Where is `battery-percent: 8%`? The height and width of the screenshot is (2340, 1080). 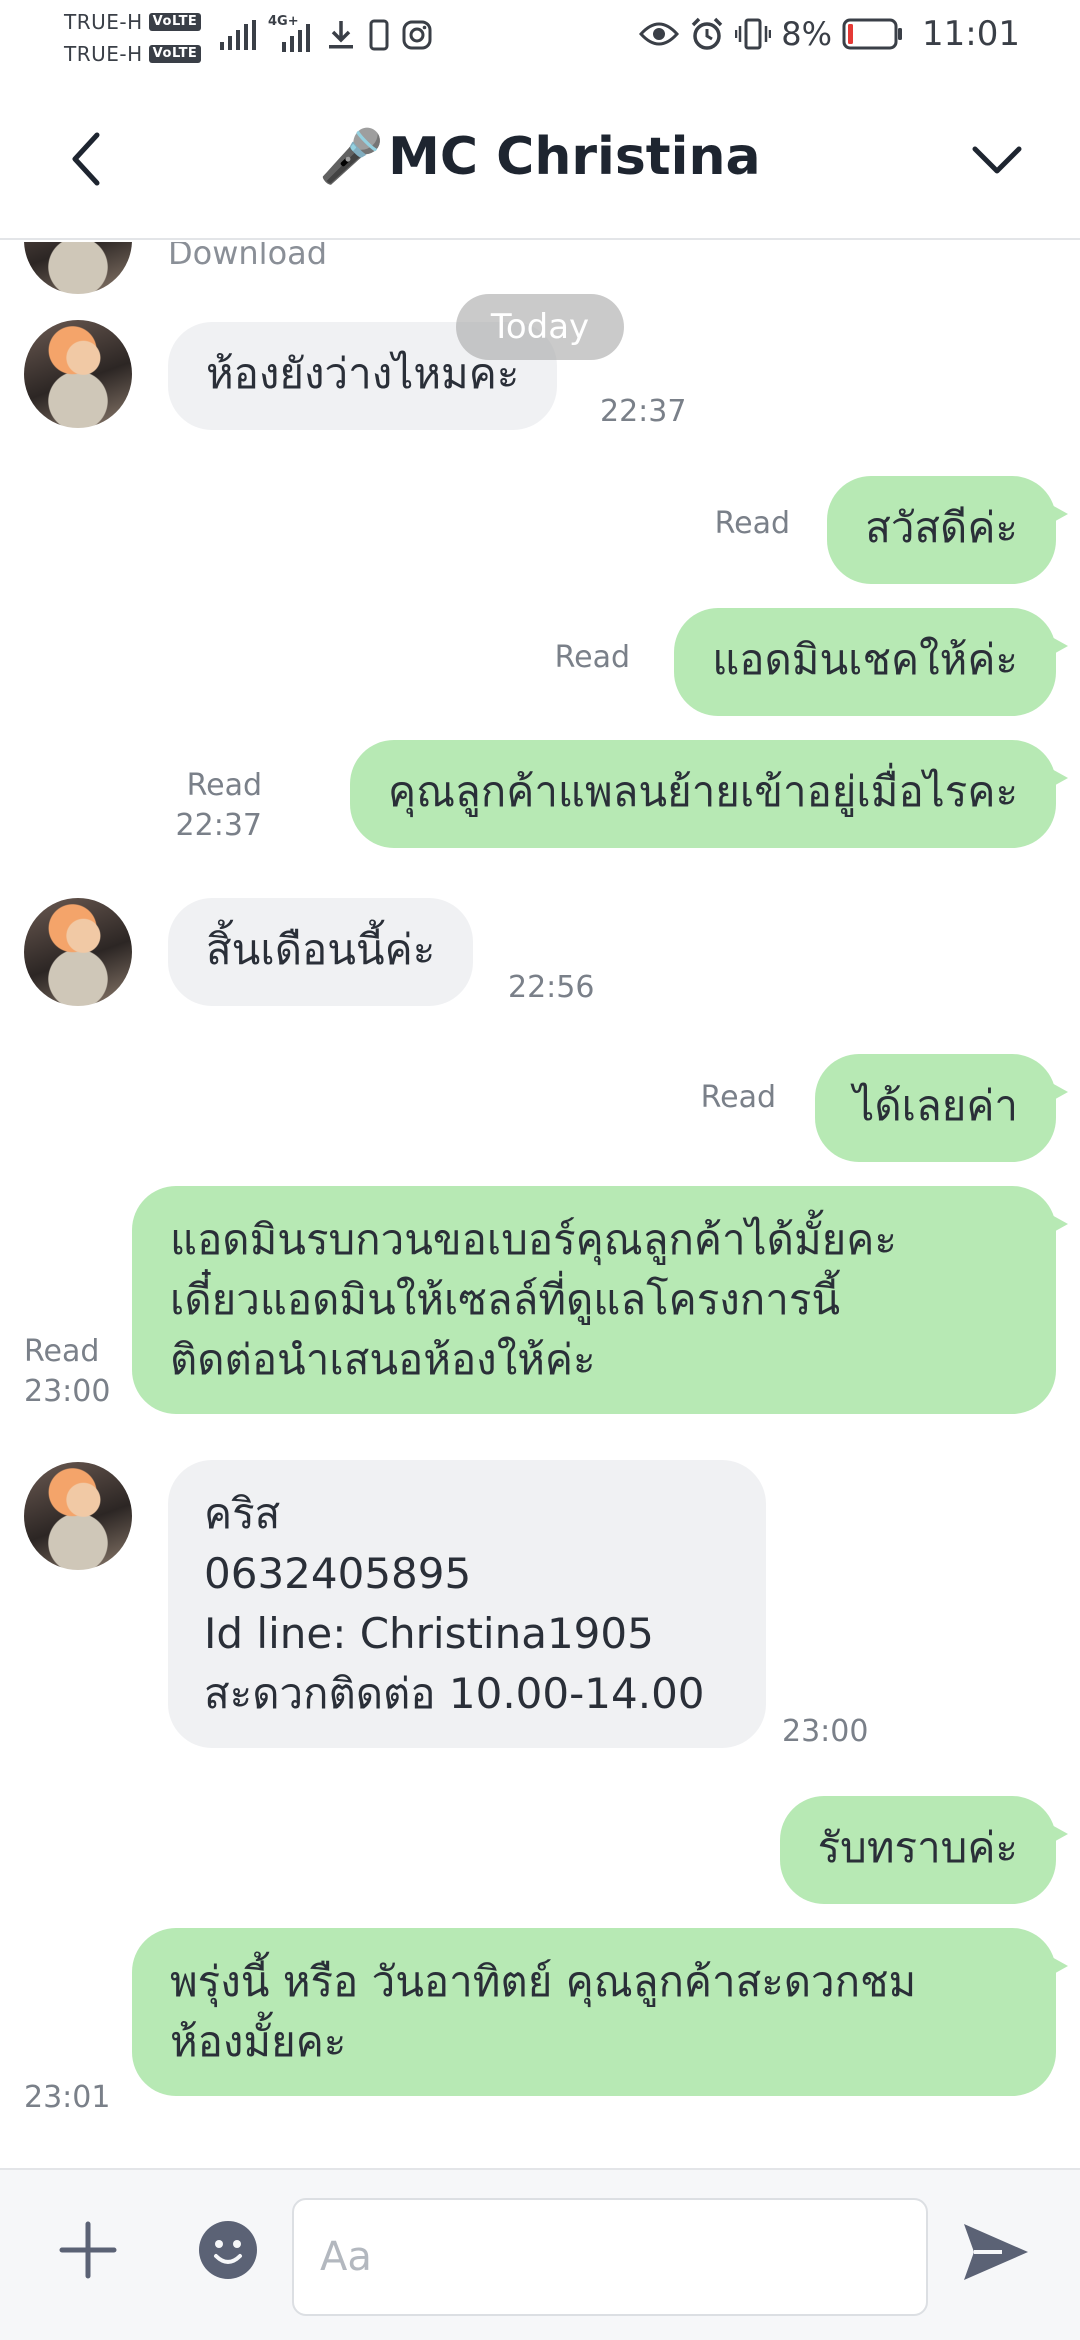 battery-percent: 8% is located at coordinates (807, 34).